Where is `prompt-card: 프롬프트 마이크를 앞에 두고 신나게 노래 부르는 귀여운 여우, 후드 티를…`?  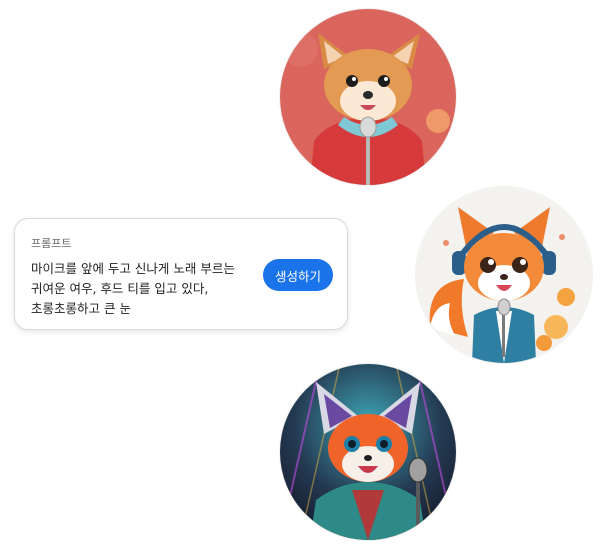 prompt-card: 프롬프트 마이크를 앞에 두고 신나게 노래 부르는 귀여운 여우, 후드 티를… is located at coordinates (181, 274).